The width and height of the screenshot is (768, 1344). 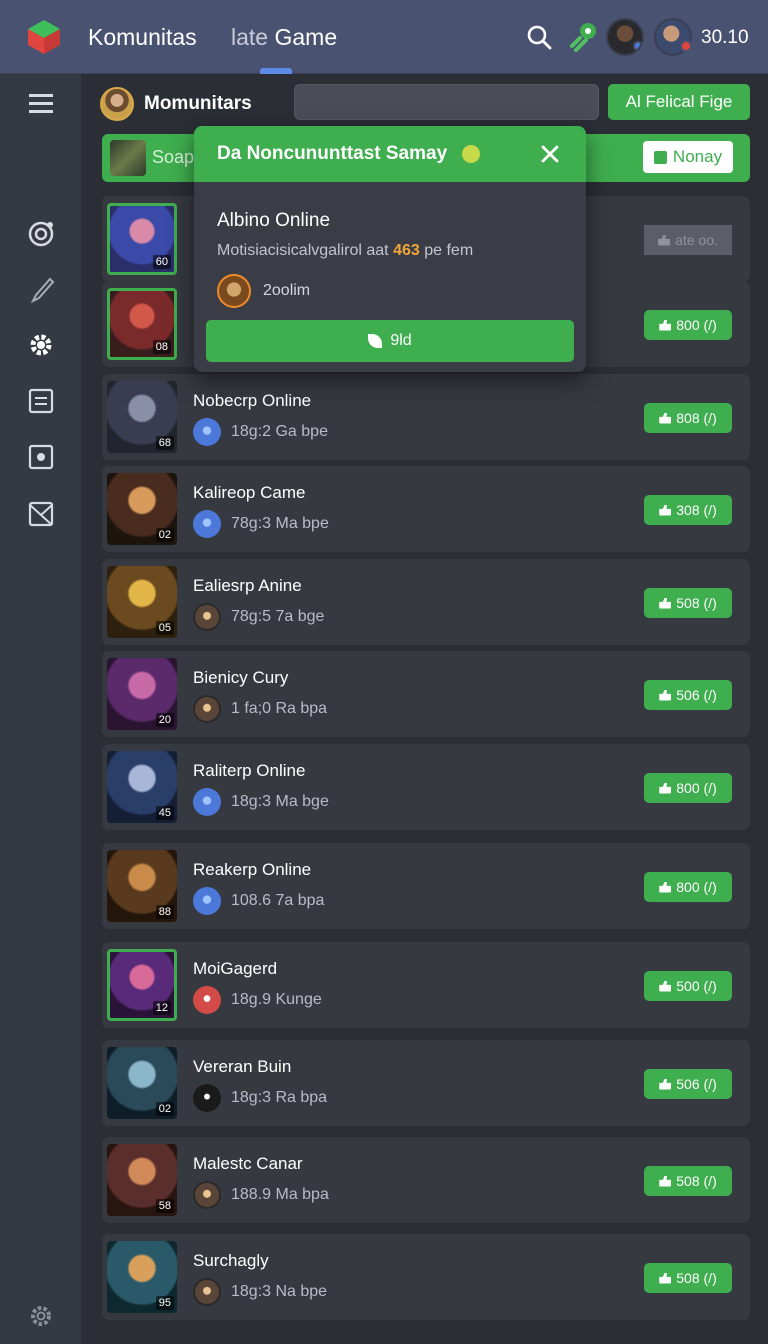 I want to click on game-subtitle: 1 fa;0 Ra bpa, so click(x=260, y=709).